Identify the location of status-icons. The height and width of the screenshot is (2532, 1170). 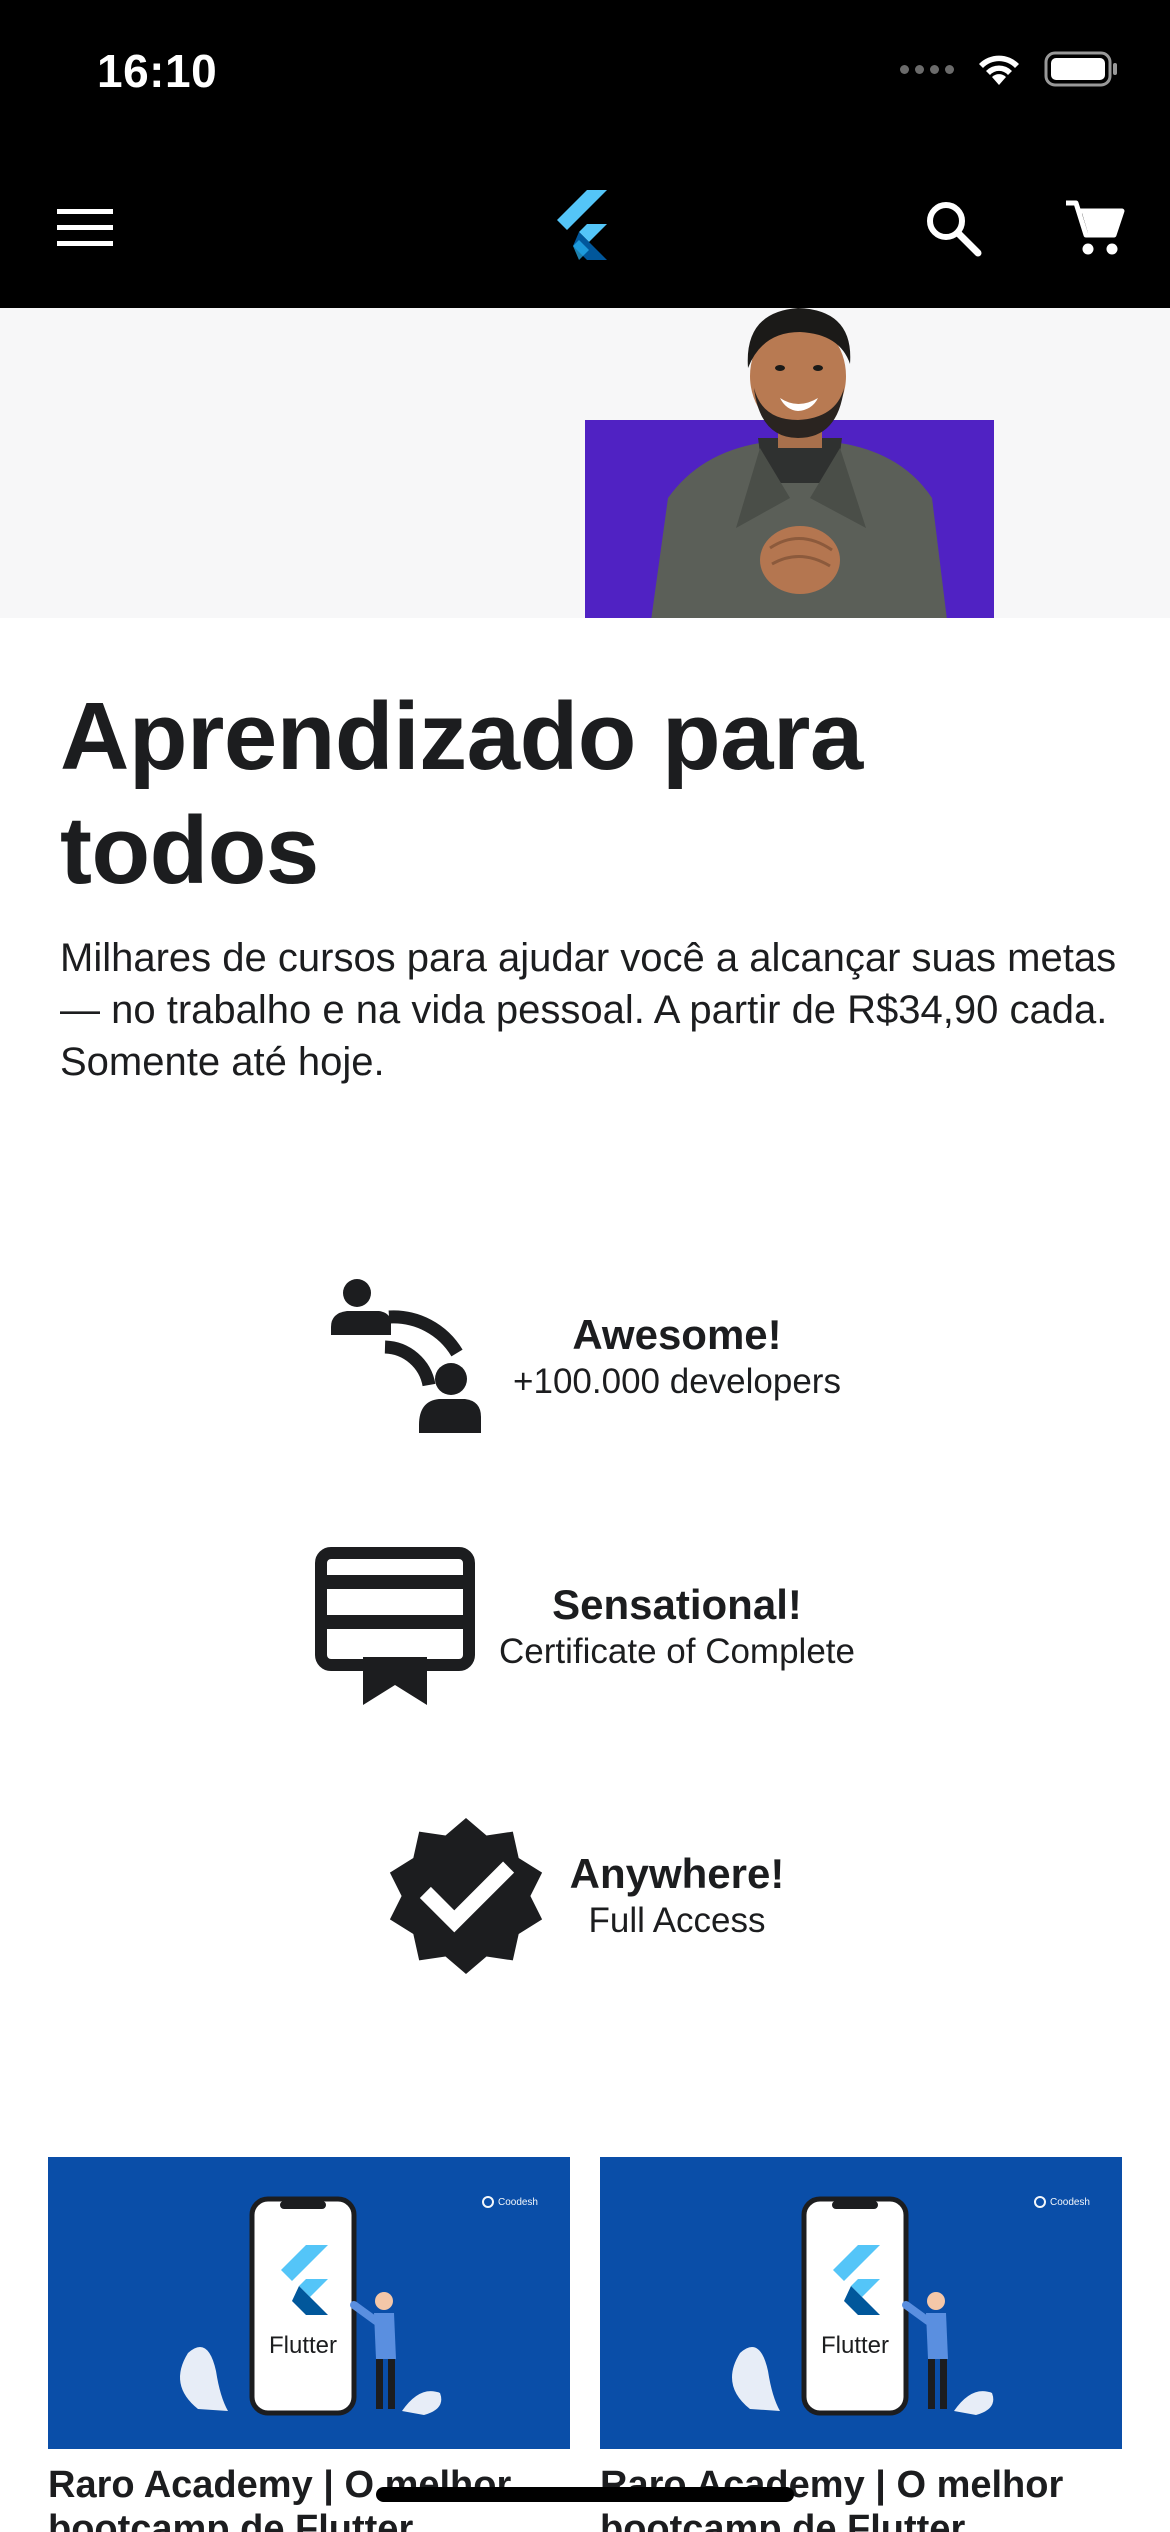
(1010, 69).